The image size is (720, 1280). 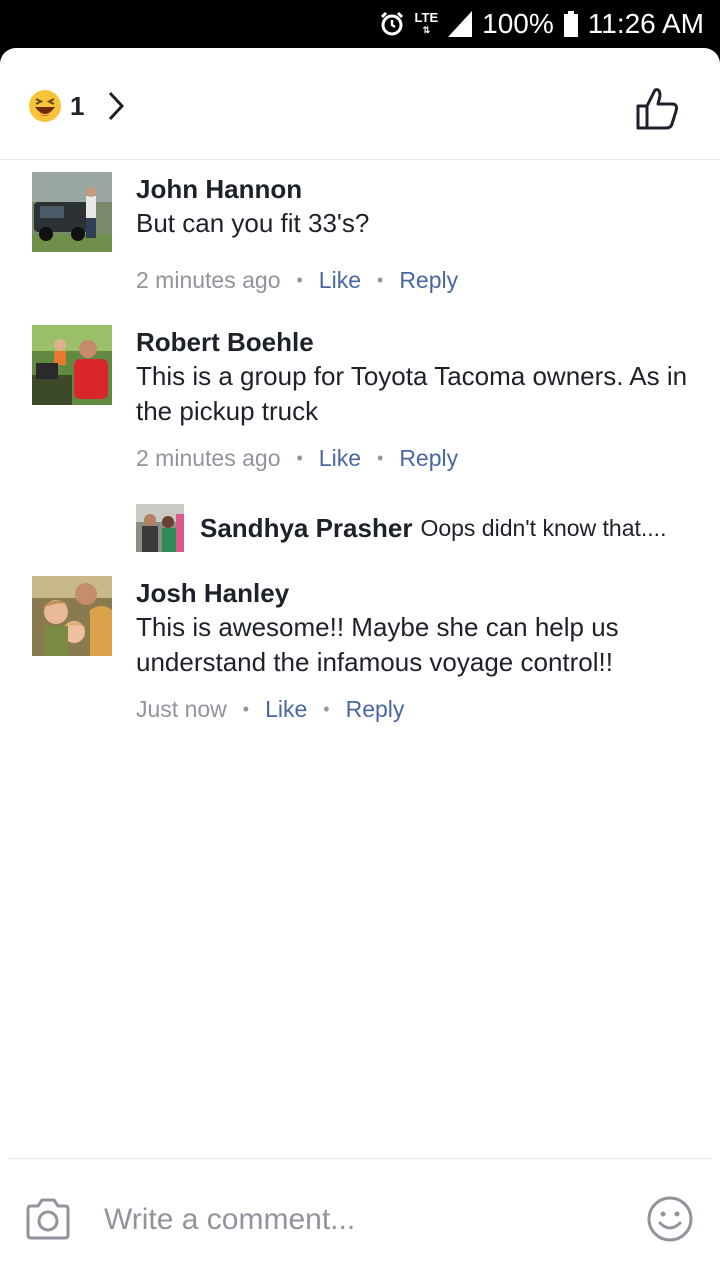 What do you see at coordinates (360, 104) in the screenshot?
I see `reactions-header: 1` at bounding box center [360, 104].